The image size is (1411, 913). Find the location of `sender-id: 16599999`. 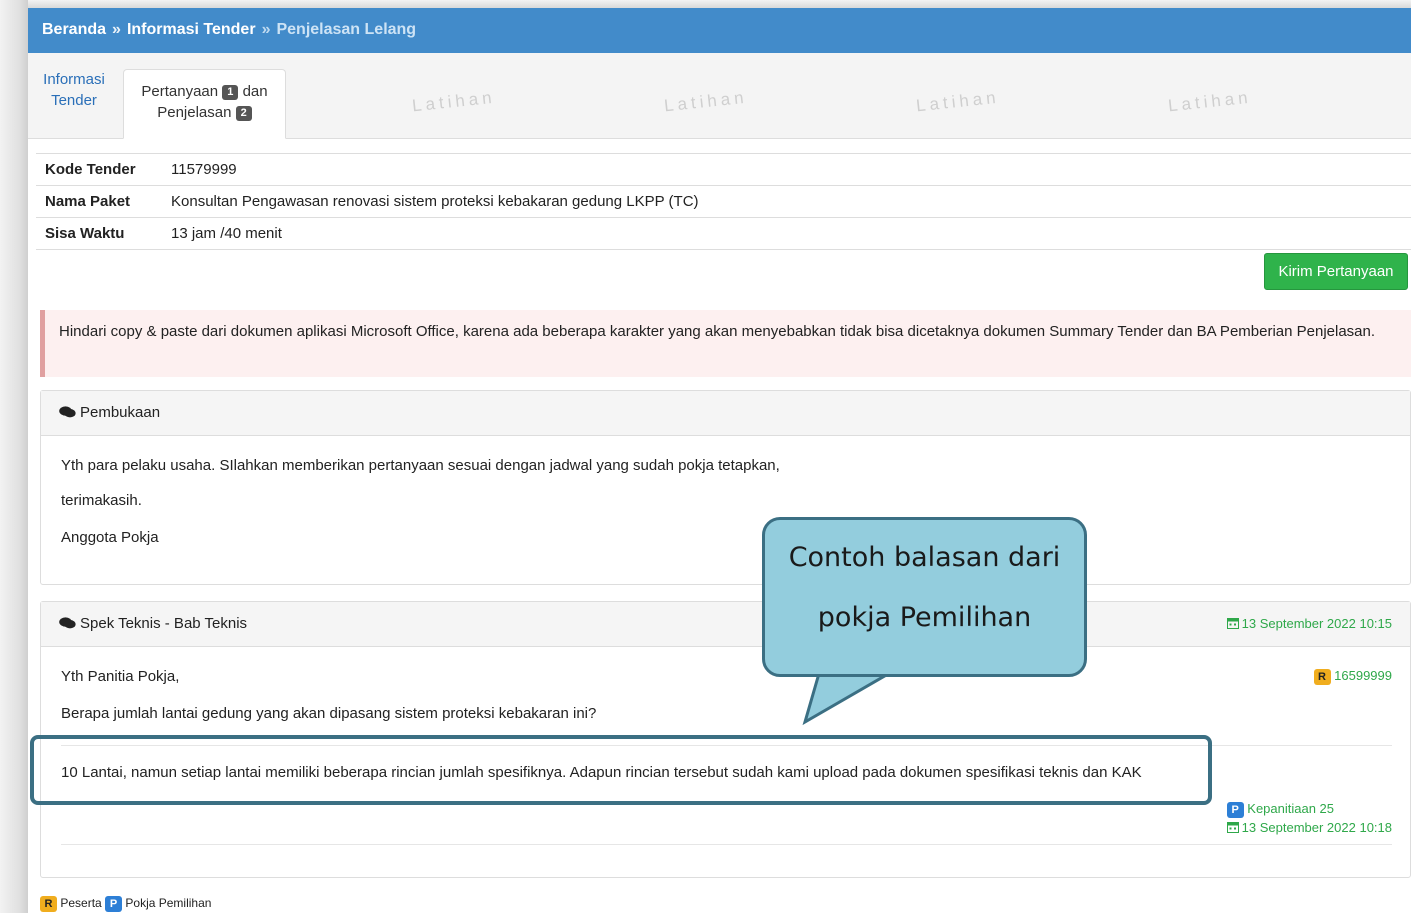

sender-id: 16599999 is located at coordinates (1363, 675).